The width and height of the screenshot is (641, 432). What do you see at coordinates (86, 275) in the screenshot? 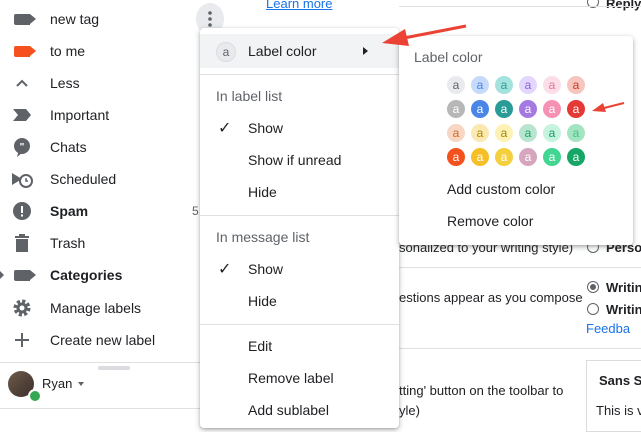
I see `sidebar-item-label: Categories` at bounding box center [86, 275].